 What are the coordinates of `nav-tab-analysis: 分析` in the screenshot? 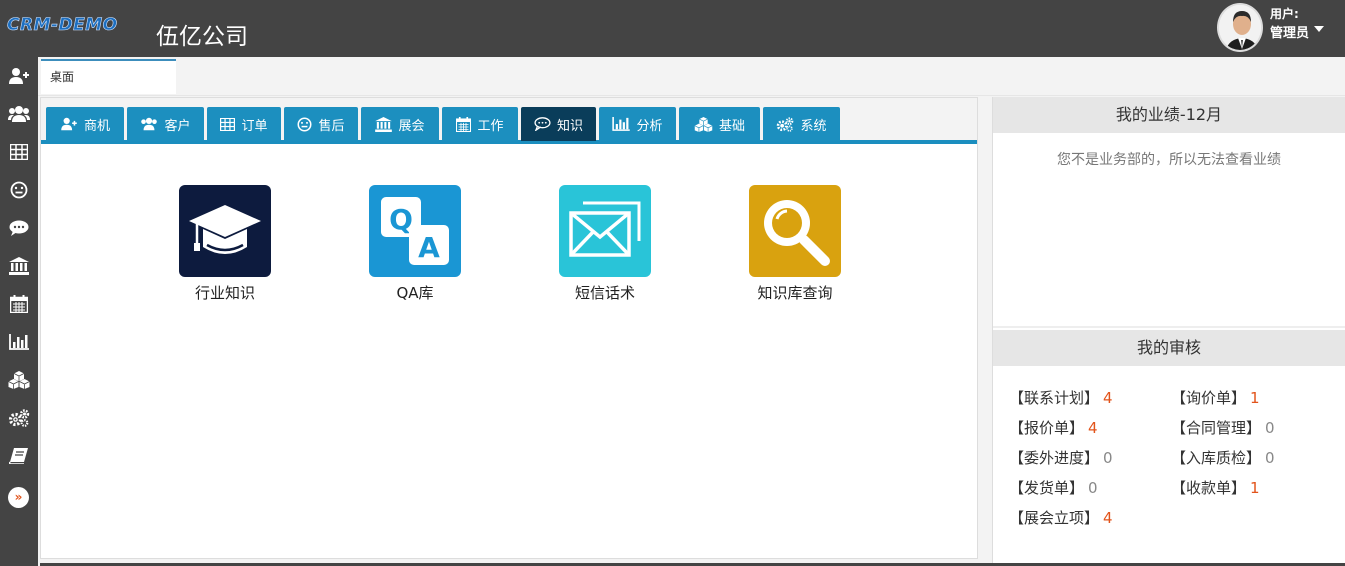 It's located at (637, 124).